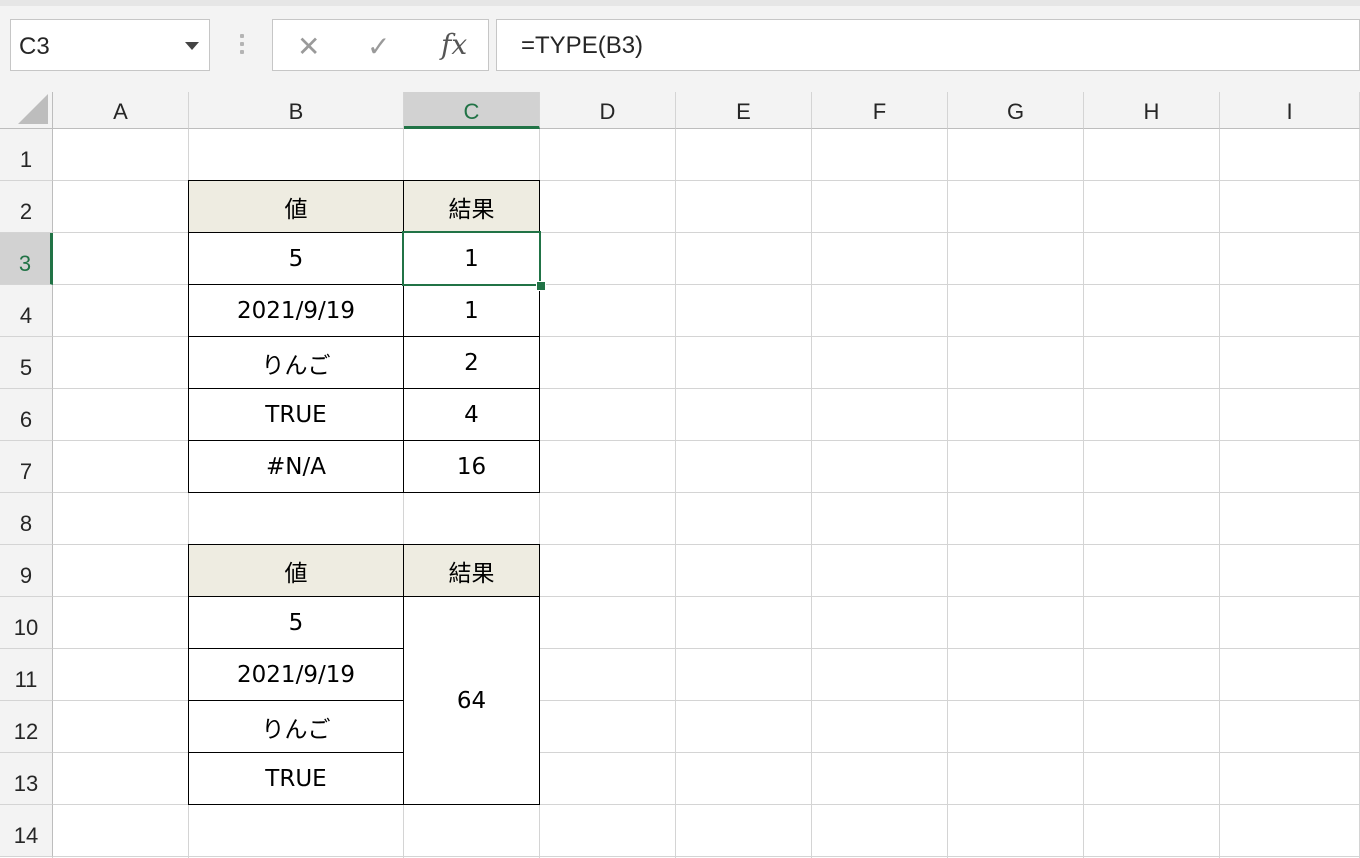  What do you see at coordinates (296, 726) in the screenshot?
I see `table2-value-cell: りんご` at bounding box center [296, 726].